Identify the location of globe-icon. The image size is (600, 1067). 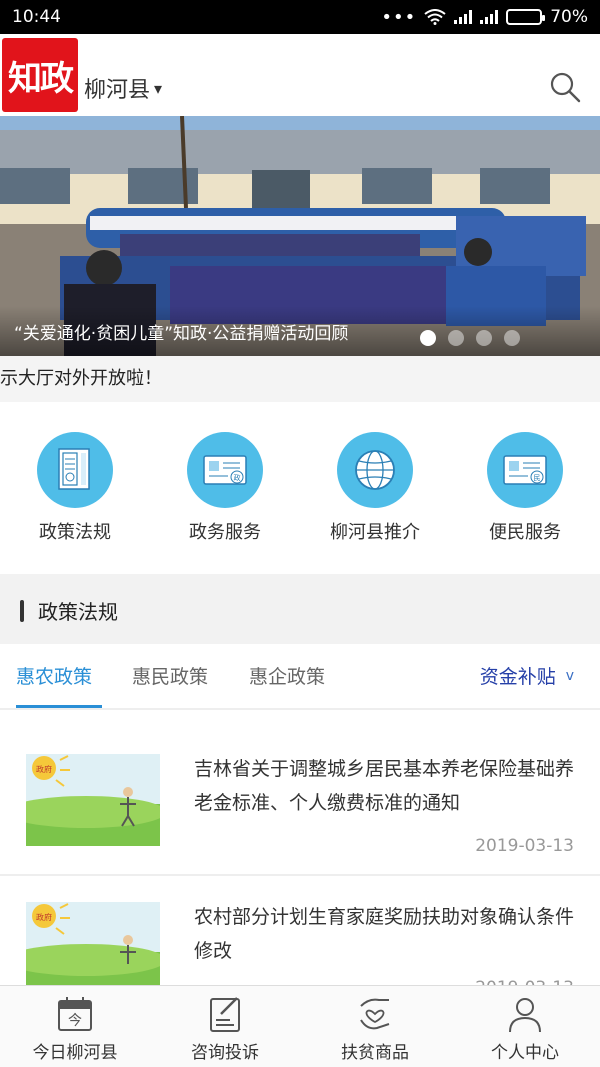
(375, 470).